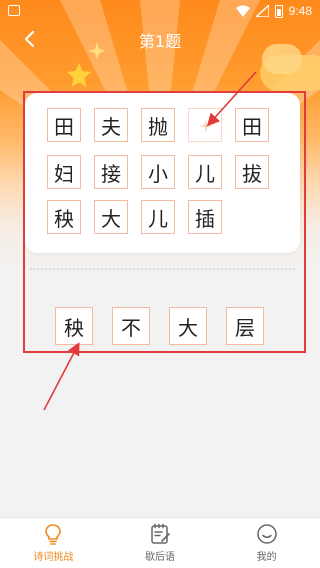  I want to click on notepad-icon, so click(160, 533).